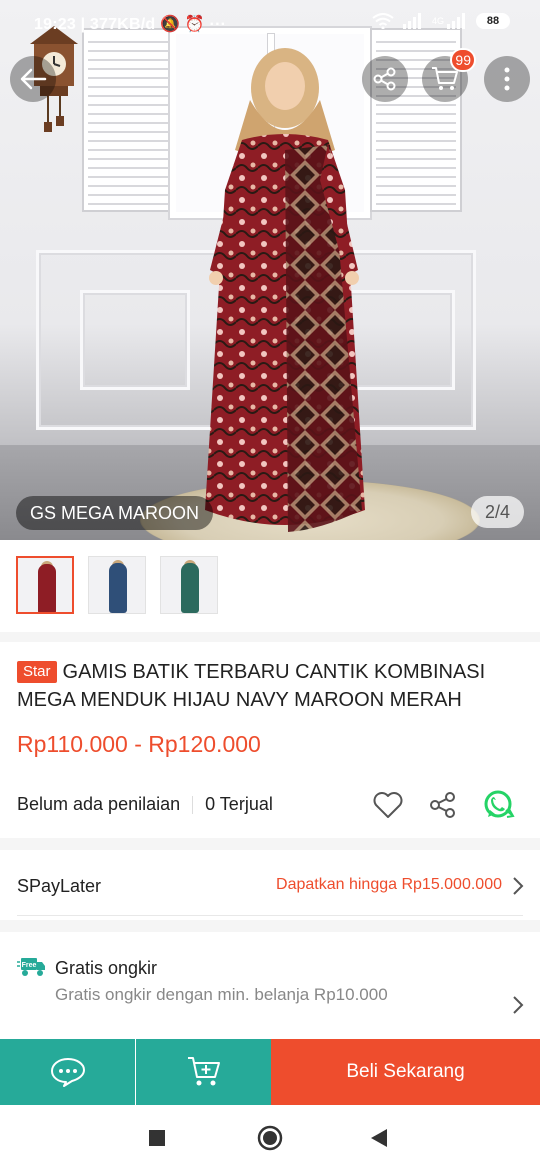  I want to click on chat-bubble-icon, so click(67, 1072).